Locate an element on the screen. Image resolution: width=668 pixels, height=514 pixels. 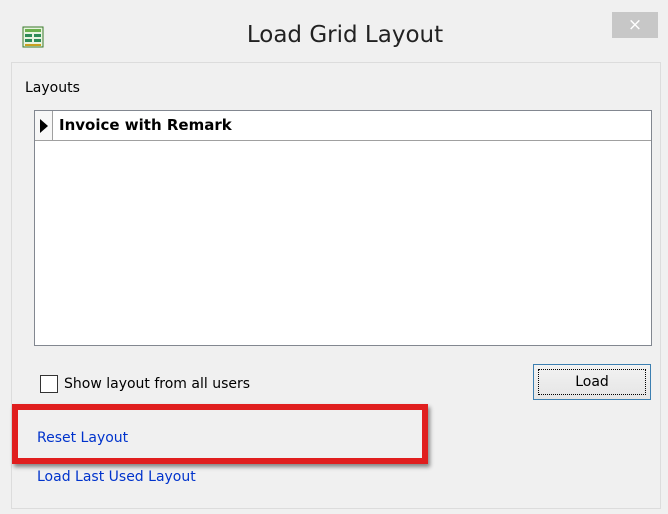
row-selector is located at coordinates (44, 125).